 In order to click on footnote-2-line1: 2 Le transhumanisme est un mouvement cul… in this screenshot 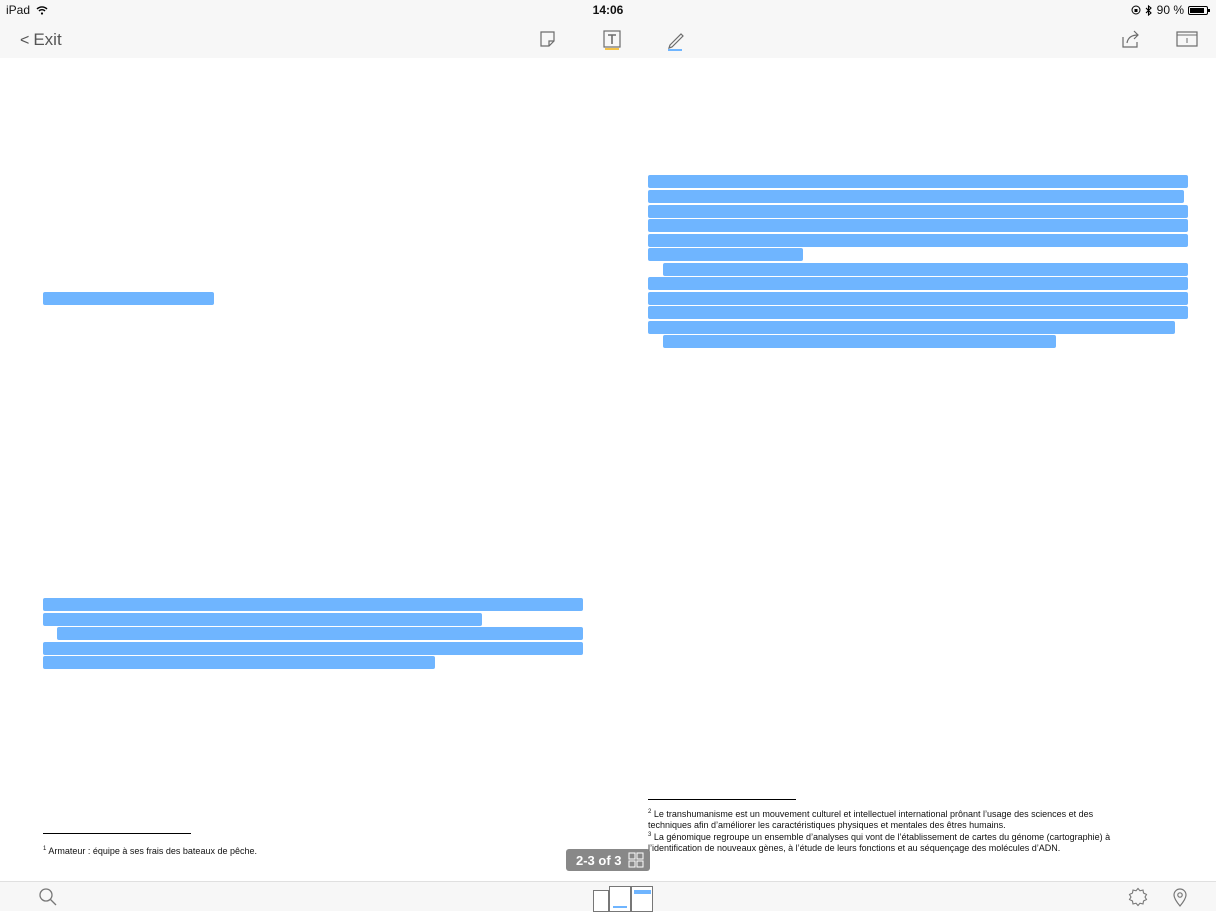, I will do `click(920, 813)`.